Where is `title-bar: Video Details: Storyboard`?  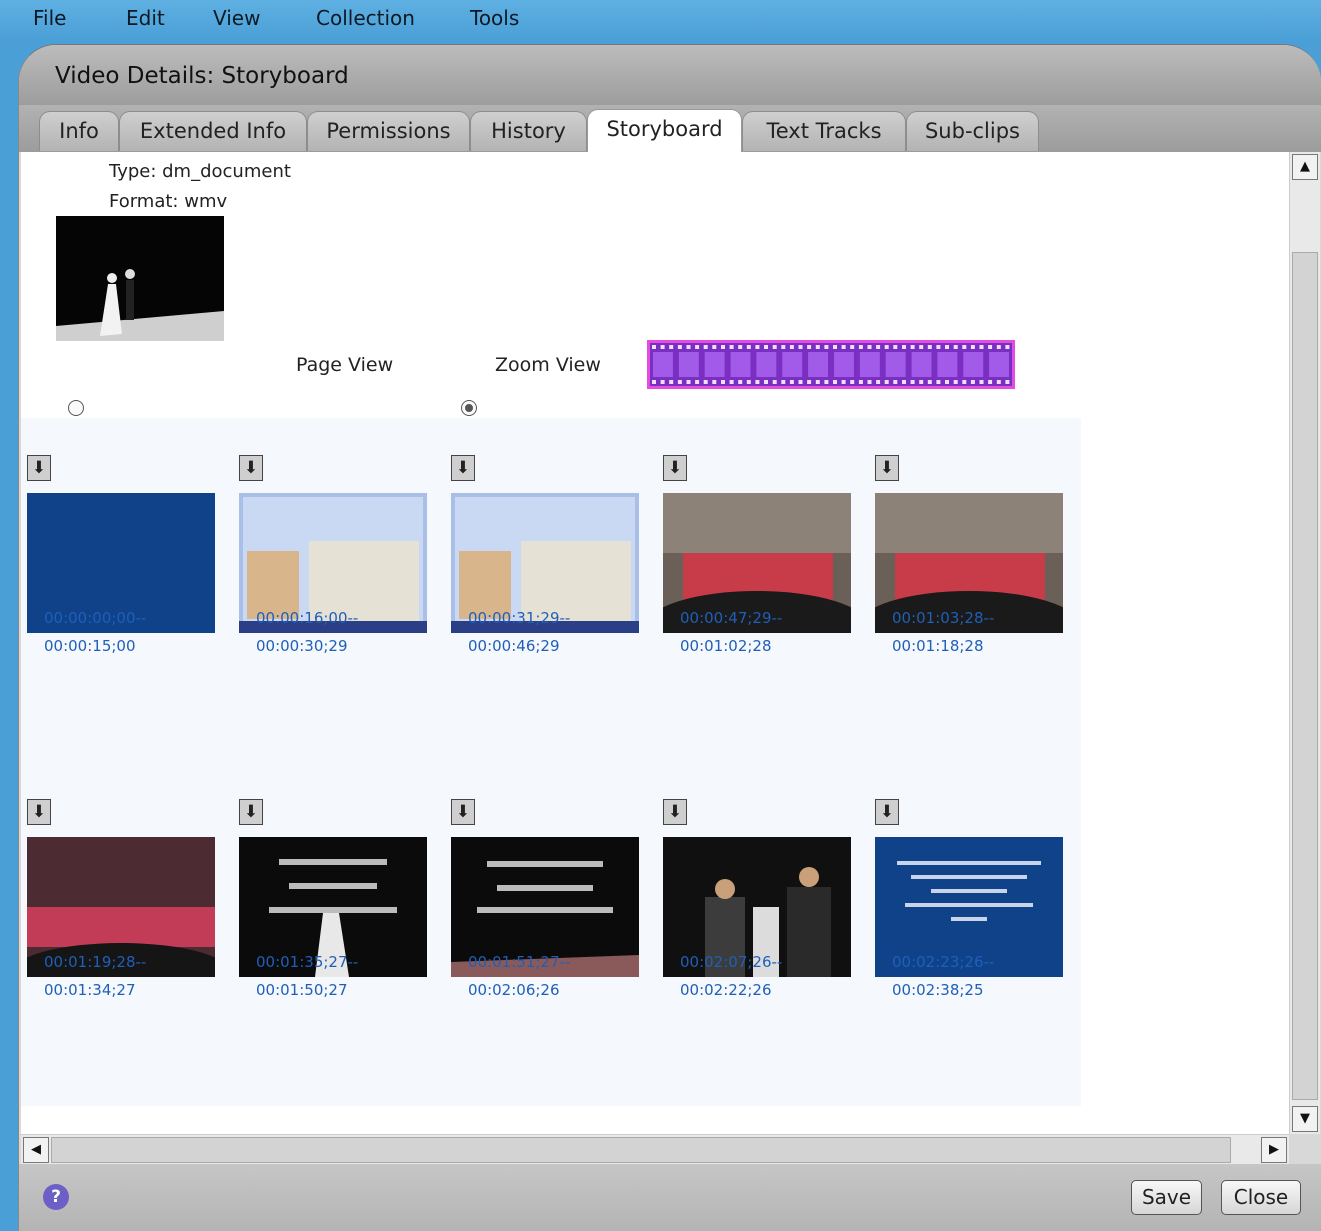 title-bar: Video Details: Storyboard is located at coordinates (670, 75).